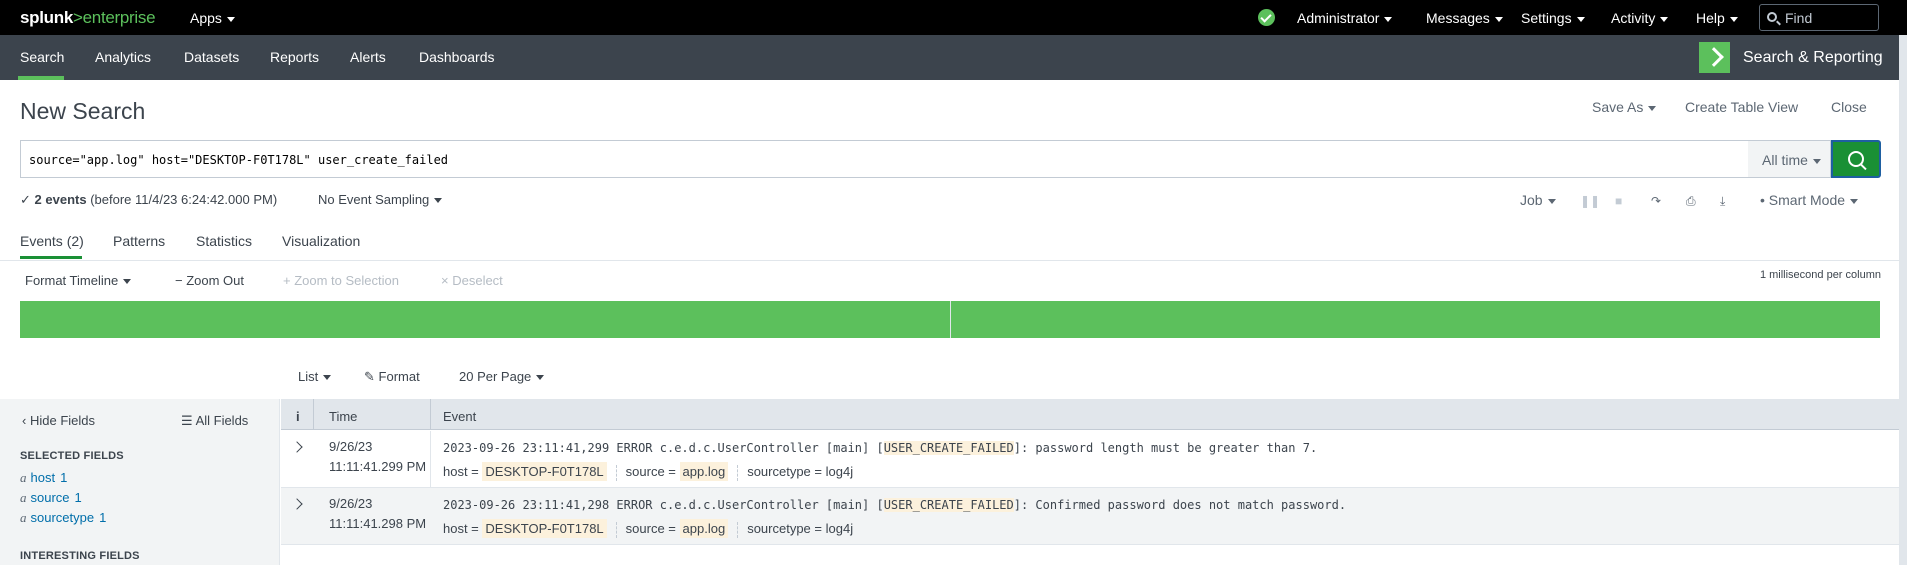 The width and height of the screenshot is (1907, 565). What do you see at coordinates (1266, 17) in the screenshot?
I see `check-circle-icon` at bounding box center [1266, 17].